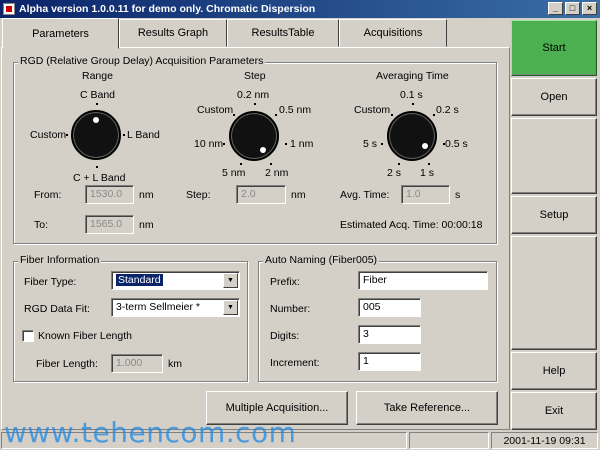  I want to click on close-icon: ×, so click(589, 8).